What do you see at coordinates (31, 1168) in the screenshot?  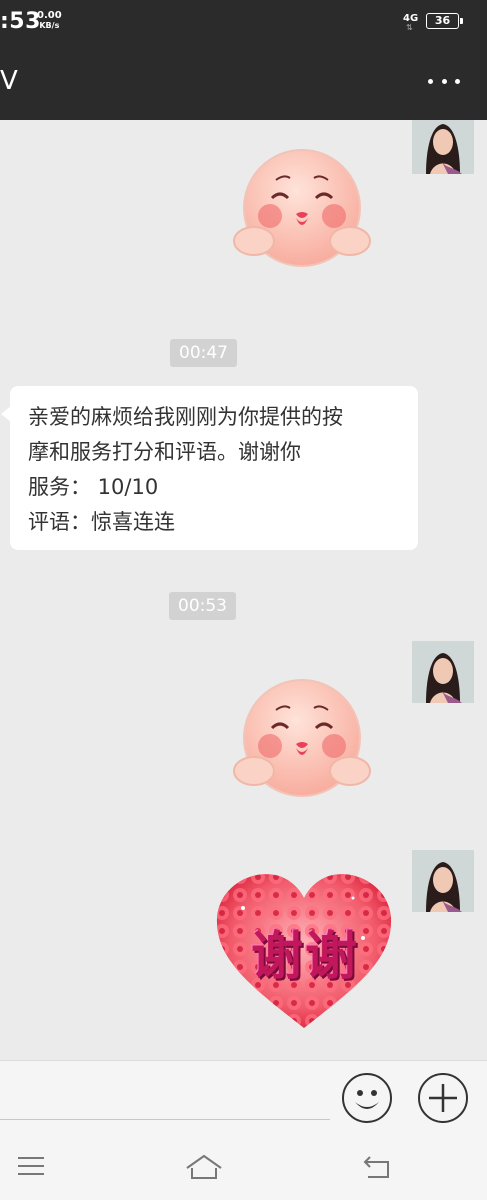 I see `menu-icon` at bounding box center [31, 1168].